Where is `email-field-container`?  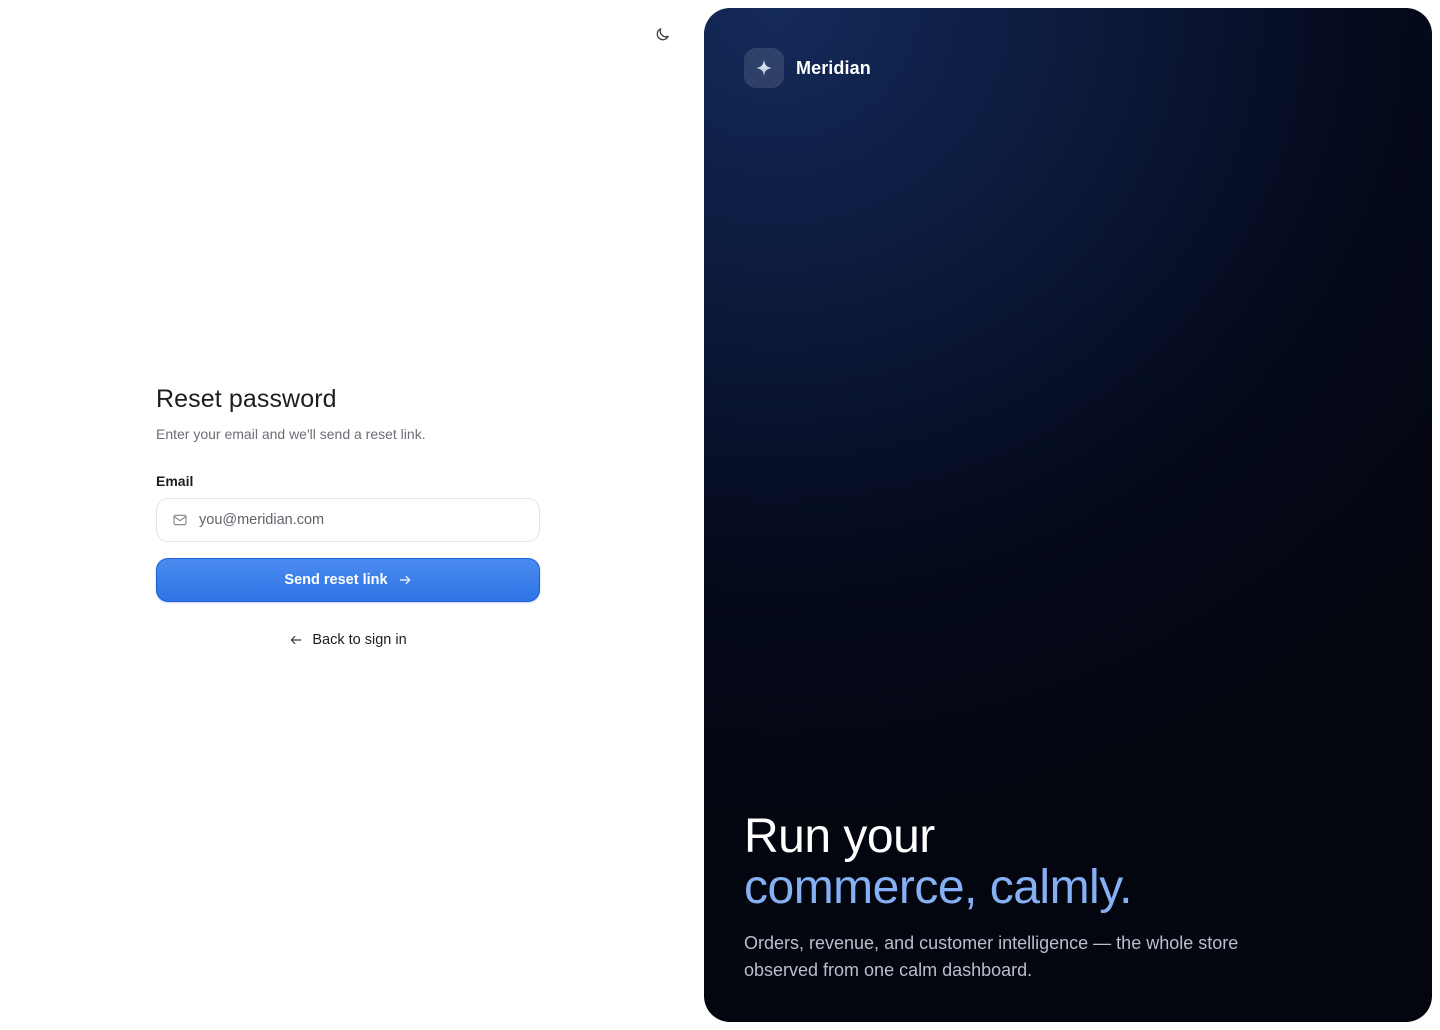
email-field-container is located at coordinates (348, 520).